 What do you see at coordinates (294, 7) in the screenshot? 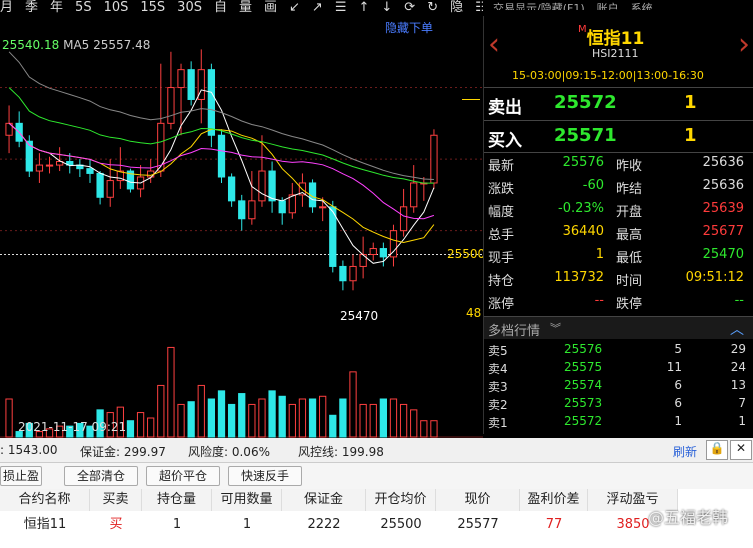
I see `toolbar-item: ↙` at bounding box center [294, 7].